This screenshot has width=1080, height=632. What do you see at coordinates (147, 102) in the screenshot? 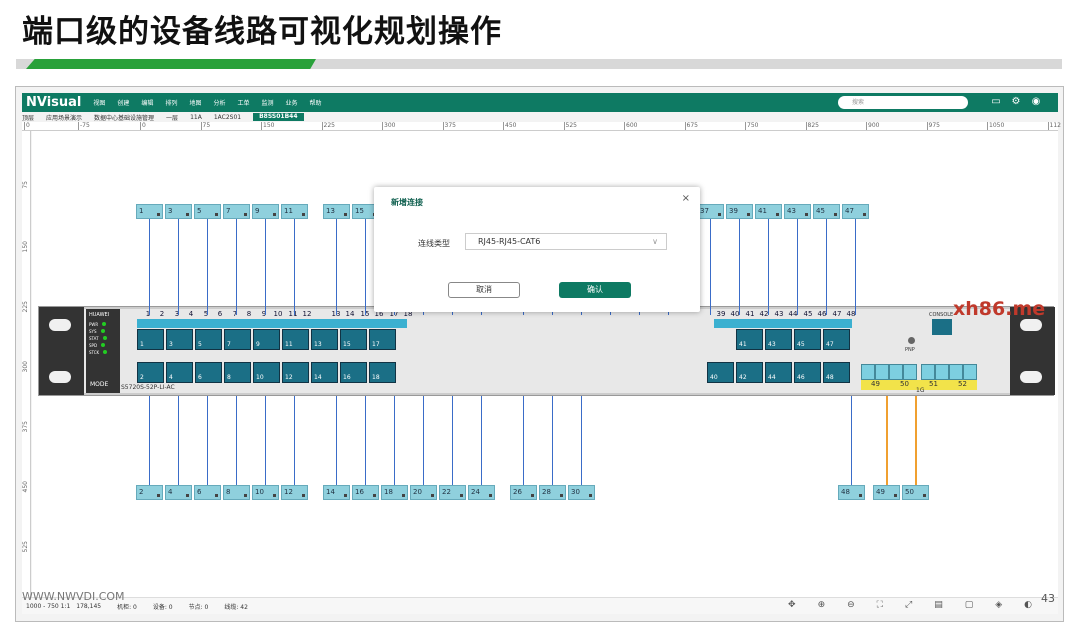
I see `menu-item: 编辑` at bounding box center [147, 102].